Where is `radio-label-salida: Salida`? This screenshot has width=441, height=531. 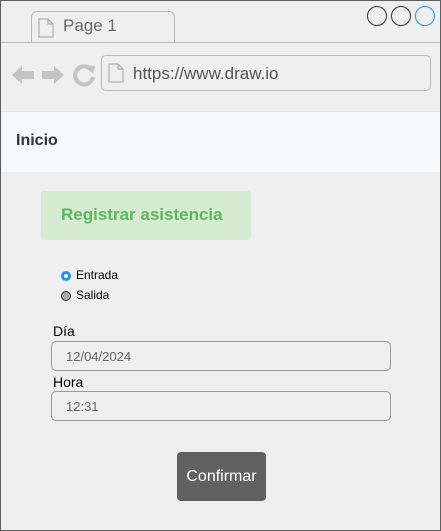 radio-label-salida: Salida is located at coordinates (93, 295).